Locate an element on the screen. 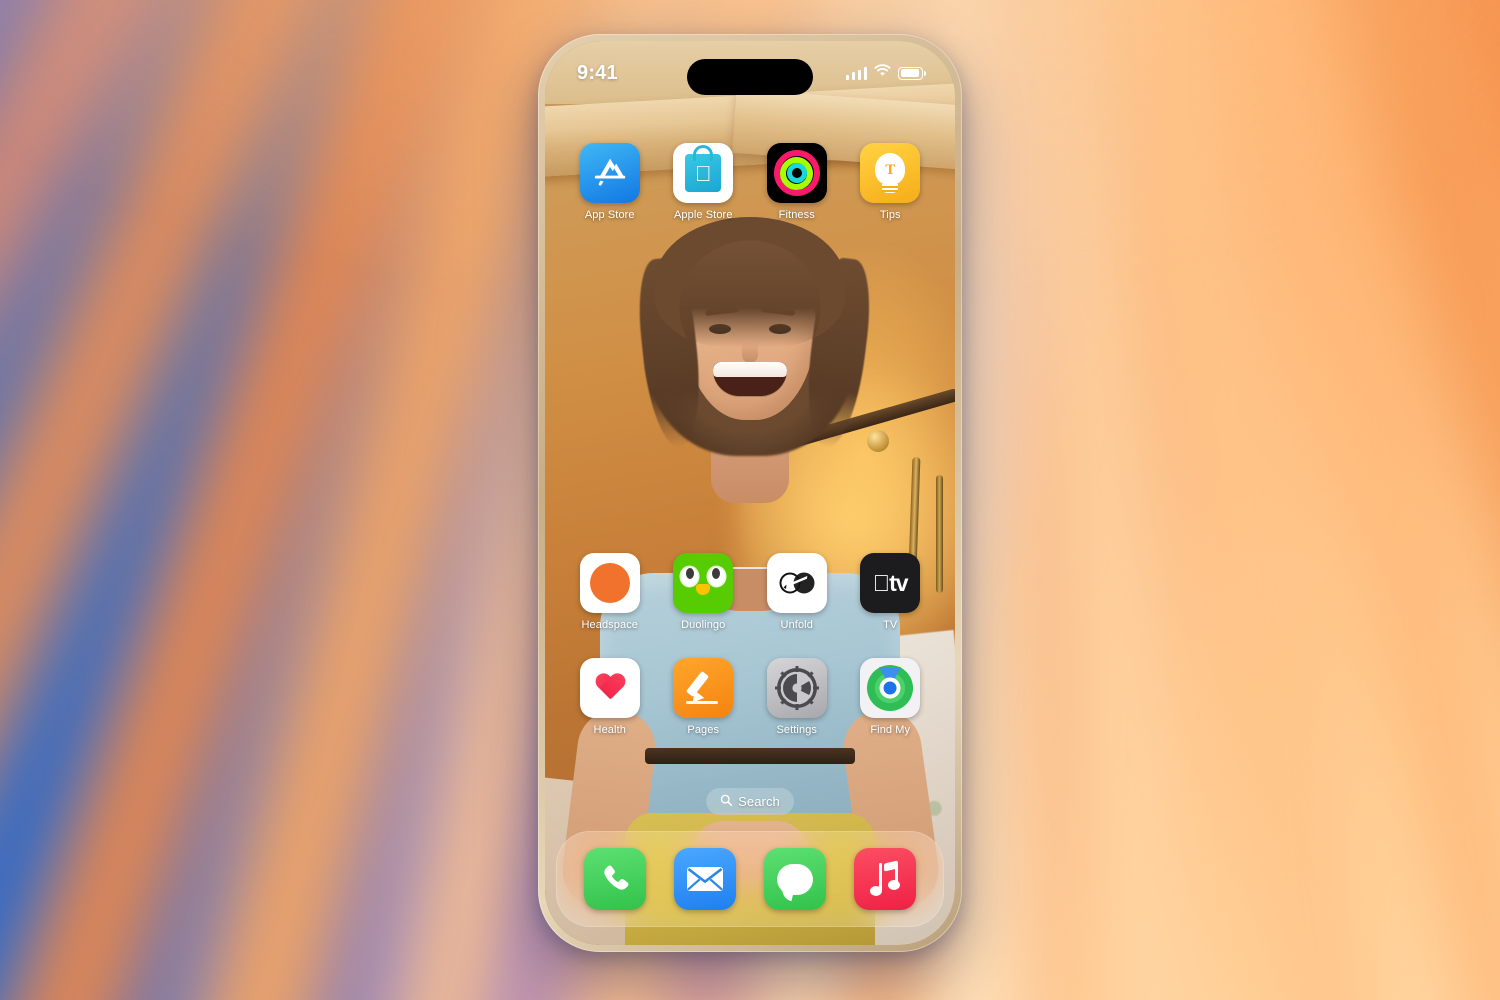 The height and width of the screenshot is (1000, 1500). battery-icon is located at coordinates (912, 73).